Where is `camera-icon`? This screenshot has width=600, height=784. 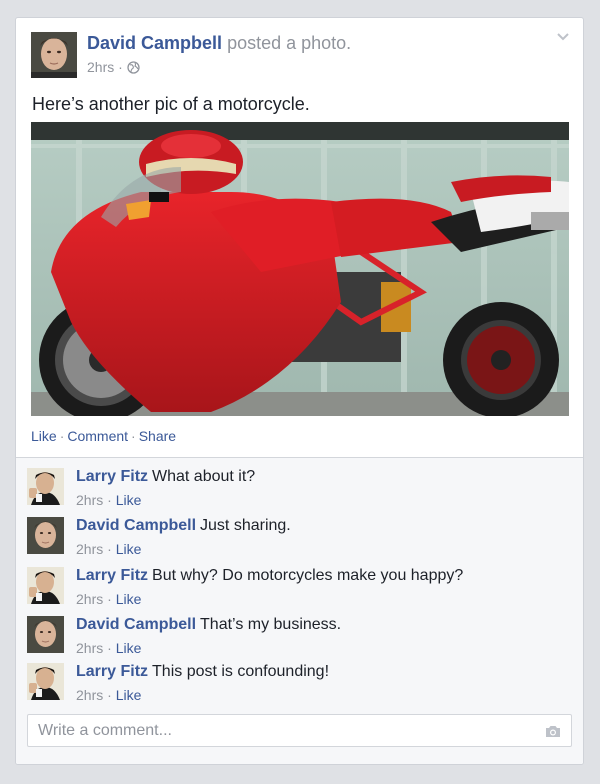 camera-icon is located at coordinates (553, 731).